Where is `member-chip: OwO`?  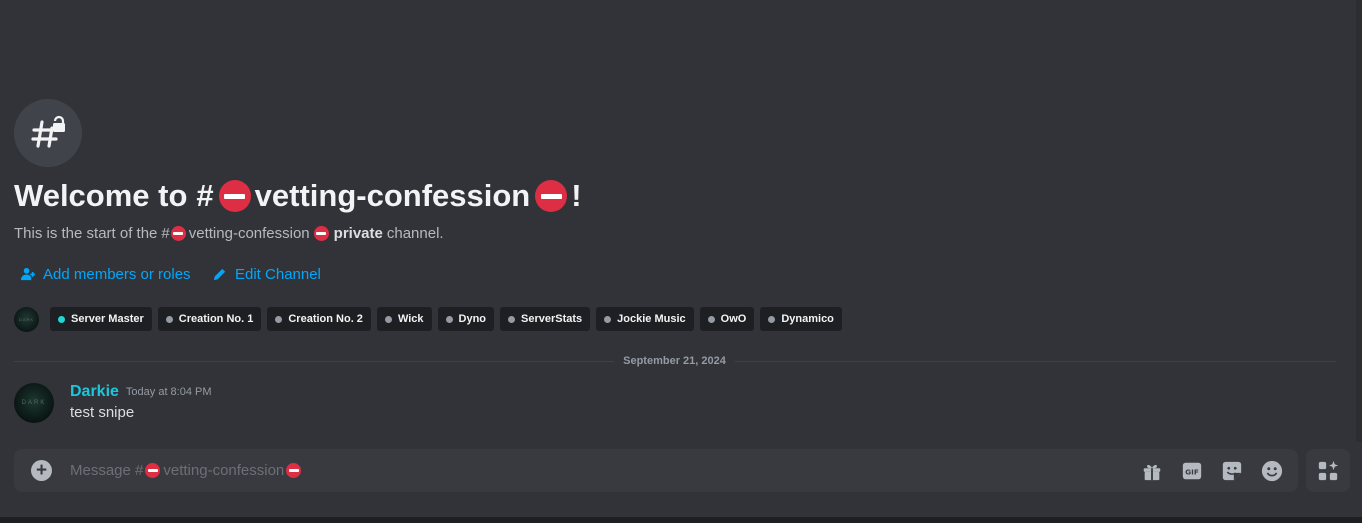
member-chip: OwO is located at coordinates (727, 319).